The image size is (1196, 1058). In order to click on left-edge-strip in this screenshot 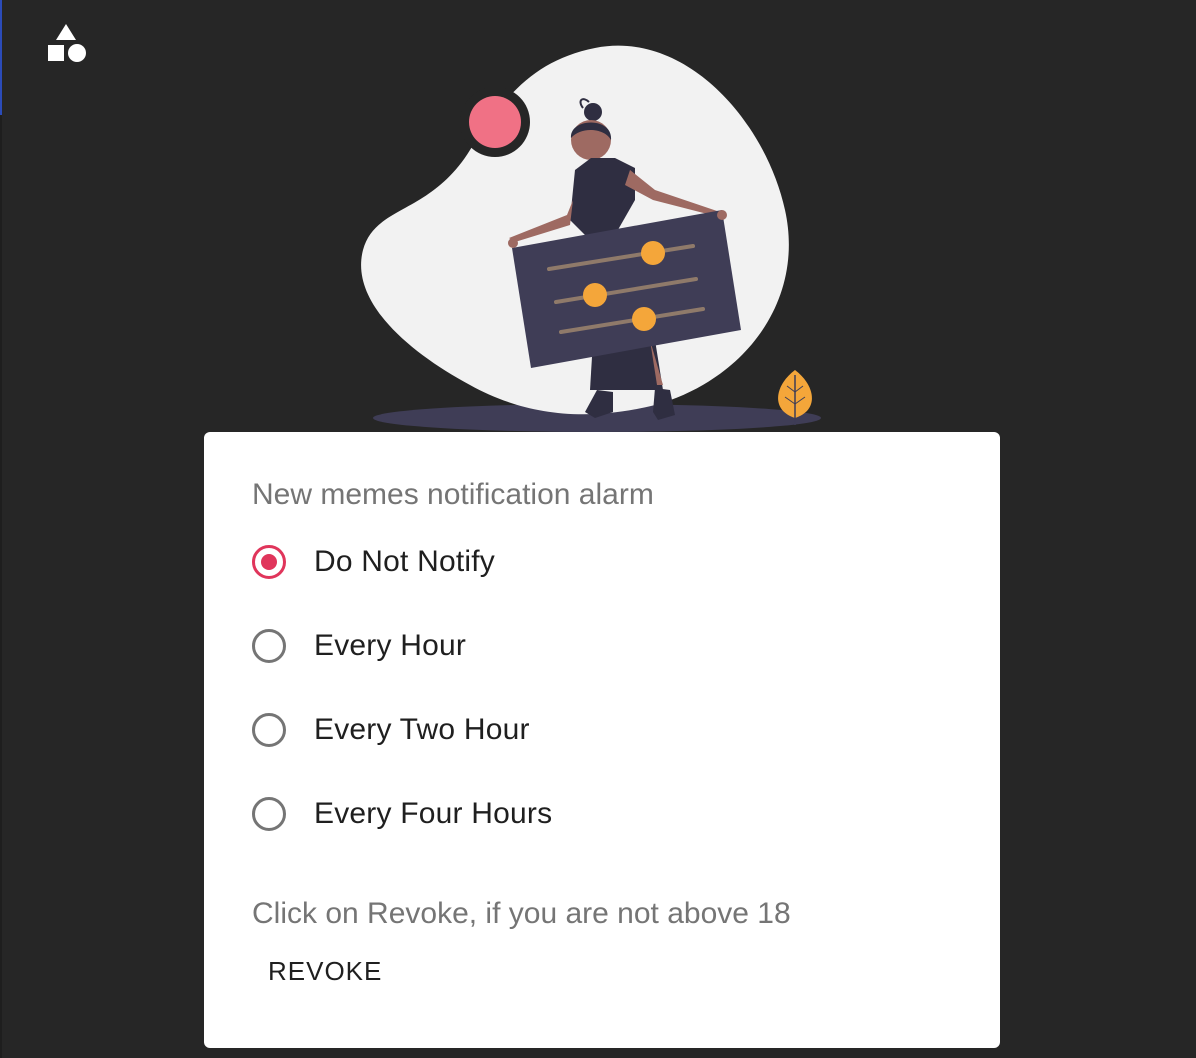, I will do `click(1, 529)`.